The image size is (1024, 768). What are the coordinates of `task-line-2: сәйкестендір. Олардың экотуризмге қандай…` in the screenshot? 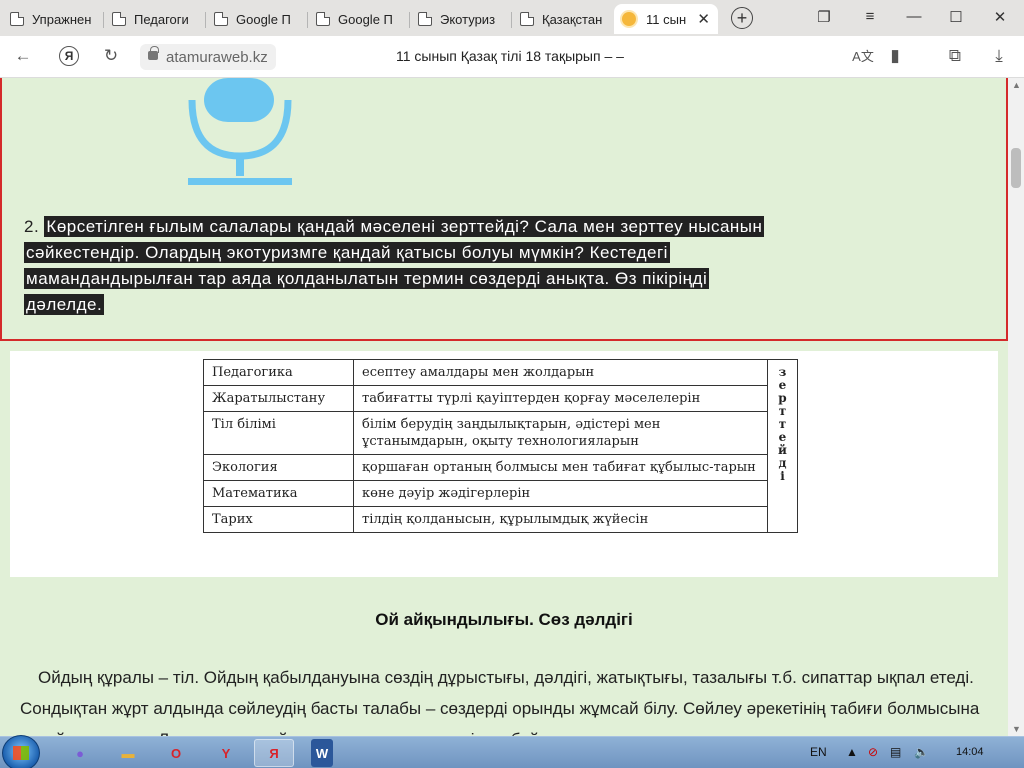 It's located at (347, 252).